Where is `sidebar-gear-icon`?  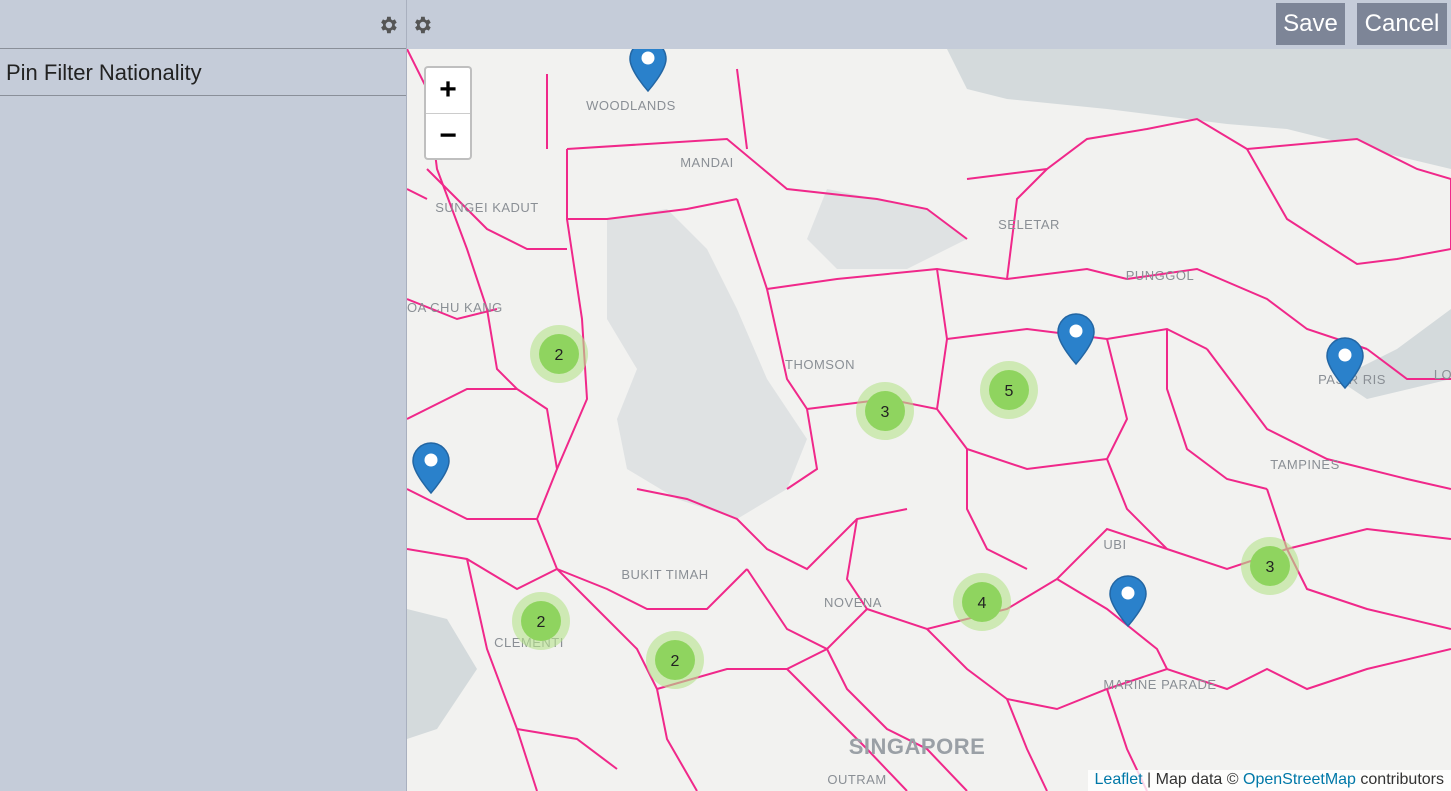 sidebar-gear-icon is located at coordinates (388, 25).